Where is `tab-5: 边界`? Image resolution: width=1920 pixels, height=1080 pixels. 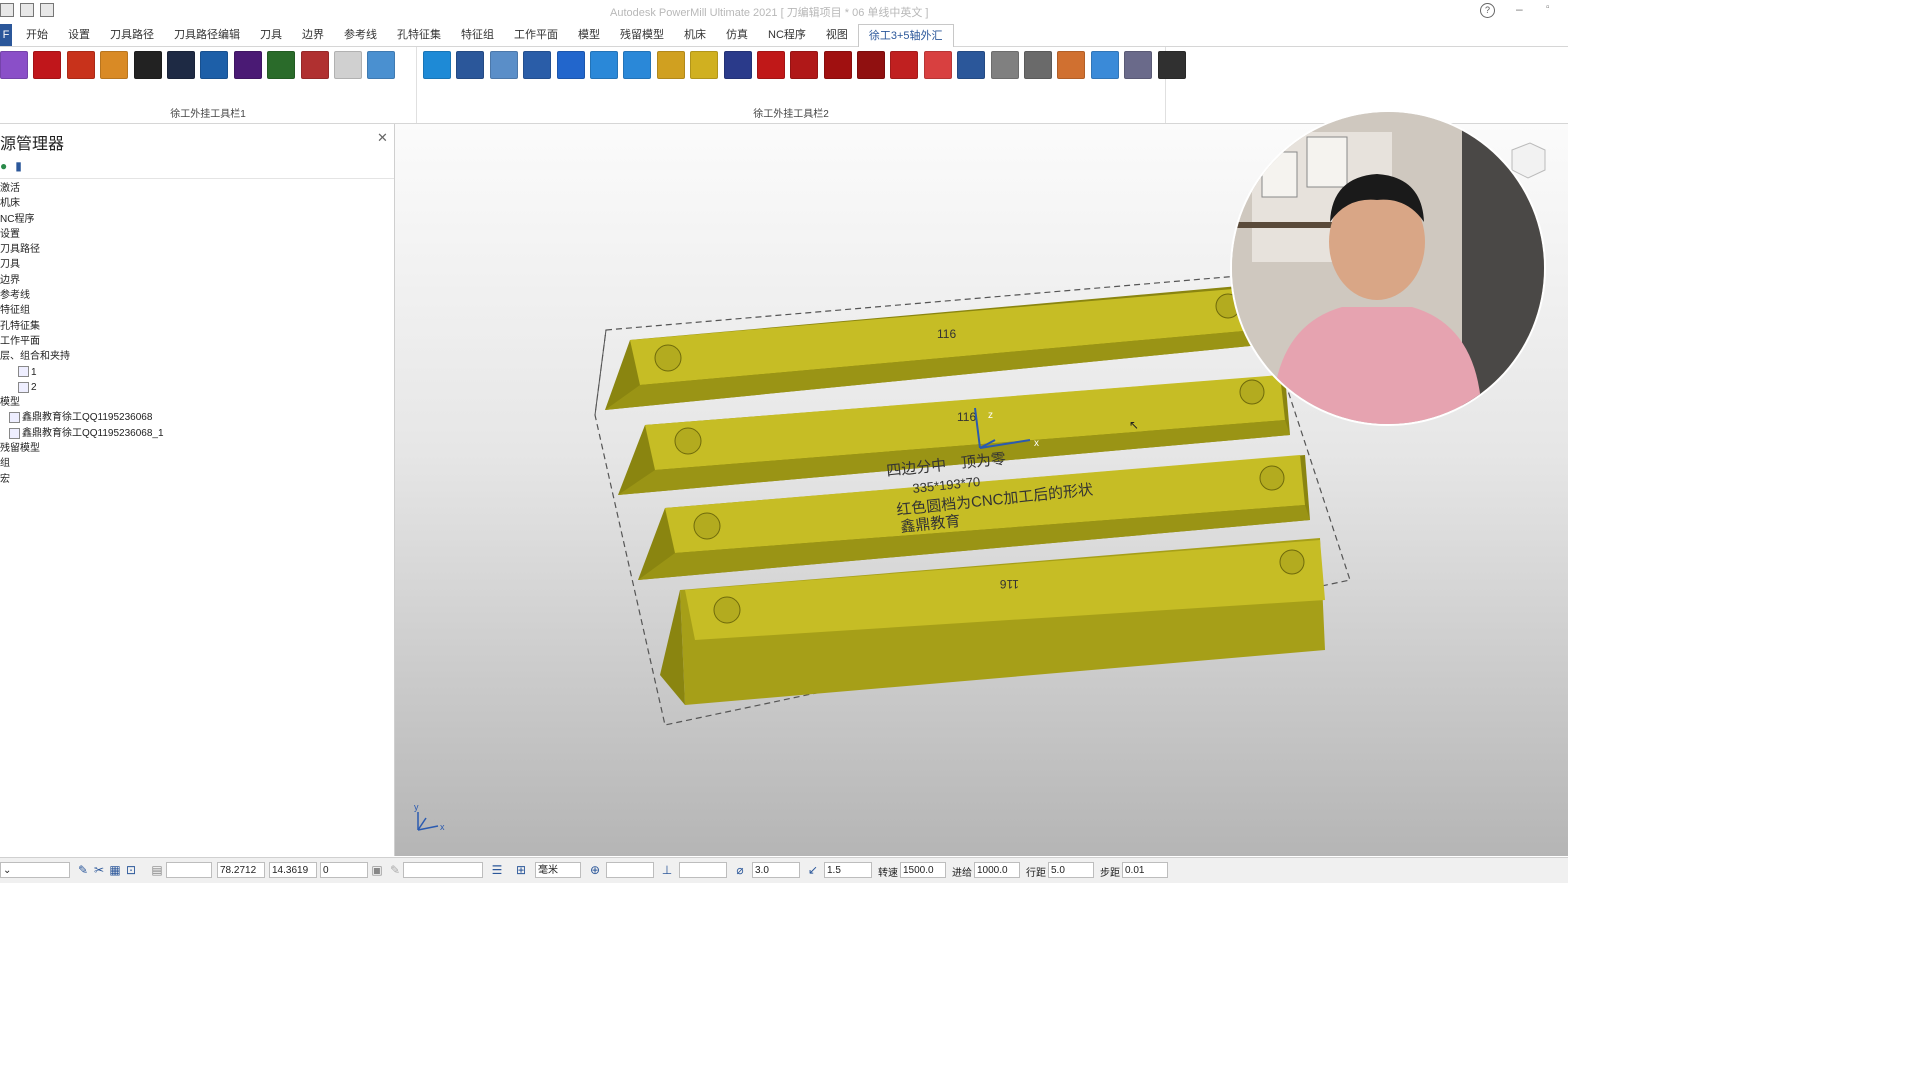
tab-5: 边界 is located at coordinates (313, 35).